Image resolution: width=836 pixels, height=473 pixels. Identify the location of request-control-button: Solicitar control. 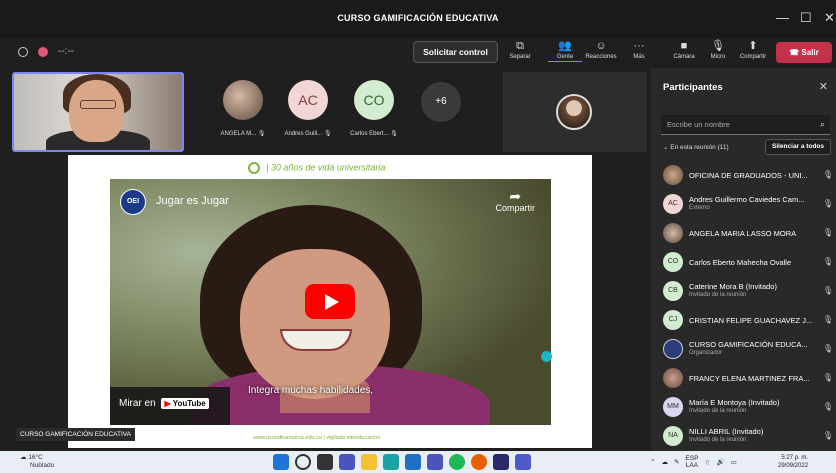
(455, 52).